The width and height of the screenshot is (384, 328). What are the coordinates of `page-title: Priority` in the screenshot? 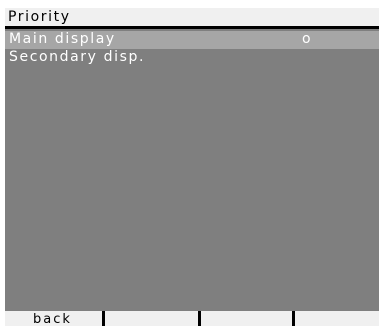 It's located at (192, 17).